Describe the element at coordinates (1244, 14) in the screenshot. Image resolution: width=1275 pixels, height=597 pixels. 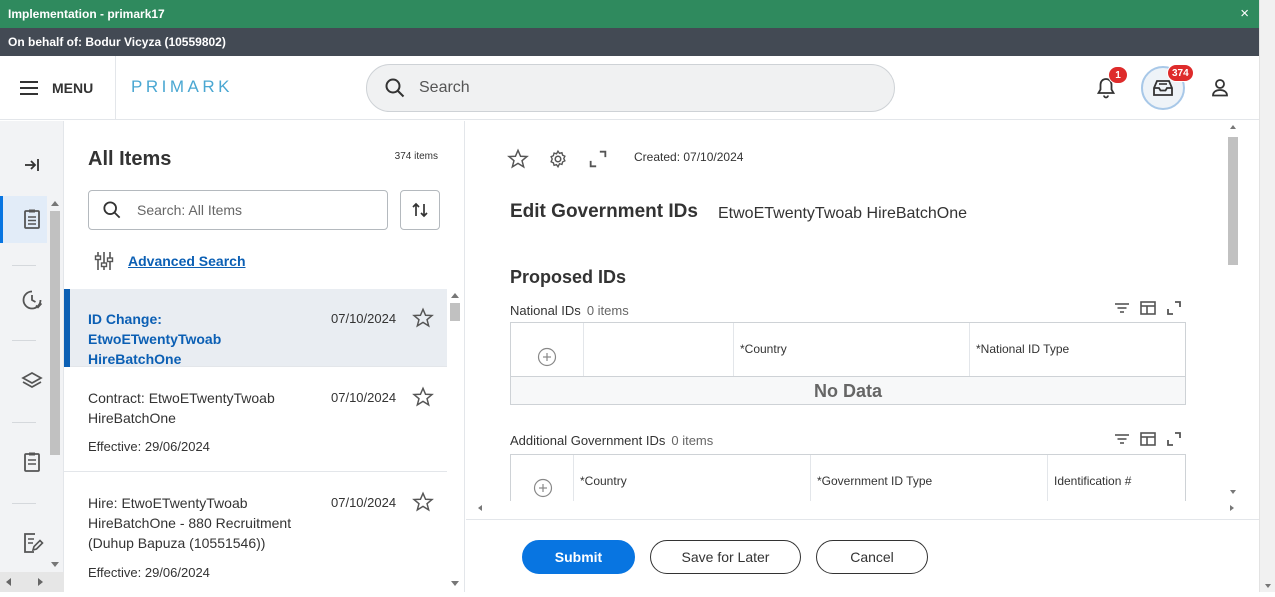
I see `close-icon: ×` at that location.